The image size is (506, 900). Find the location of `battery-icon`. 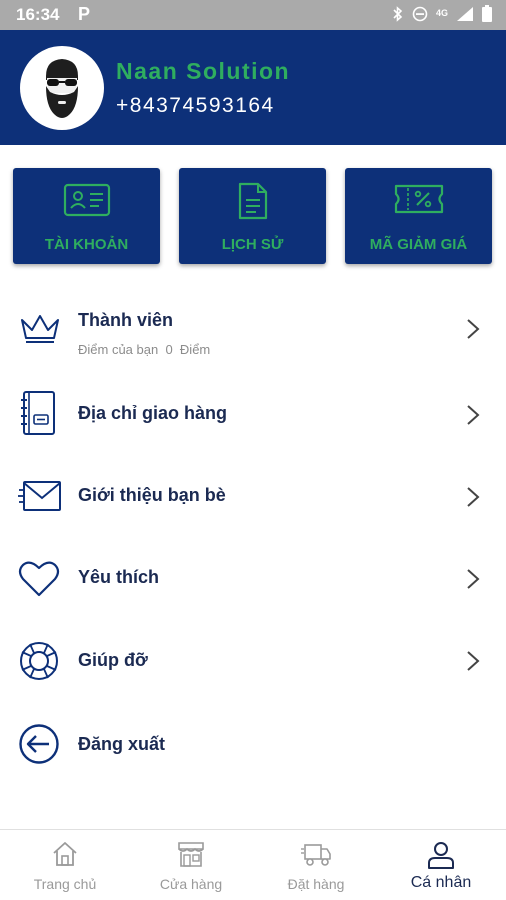

battery-icon is located at coordinates (487, 13).